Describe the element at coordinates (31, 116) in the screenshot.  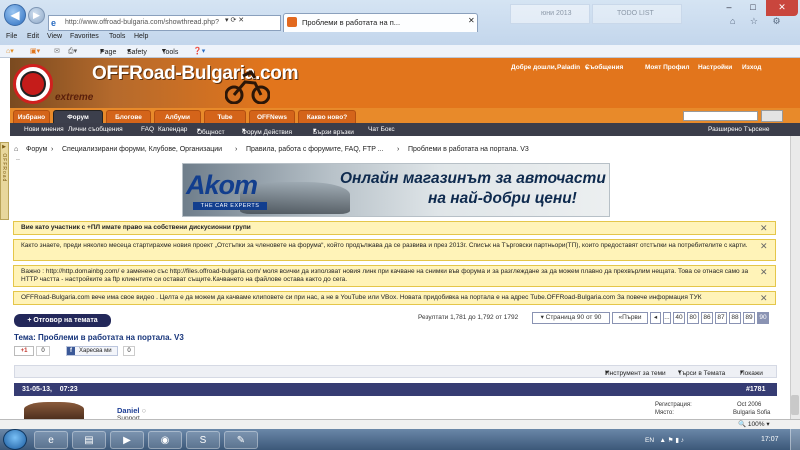
I see `tab-featured: Избрано` at that location.